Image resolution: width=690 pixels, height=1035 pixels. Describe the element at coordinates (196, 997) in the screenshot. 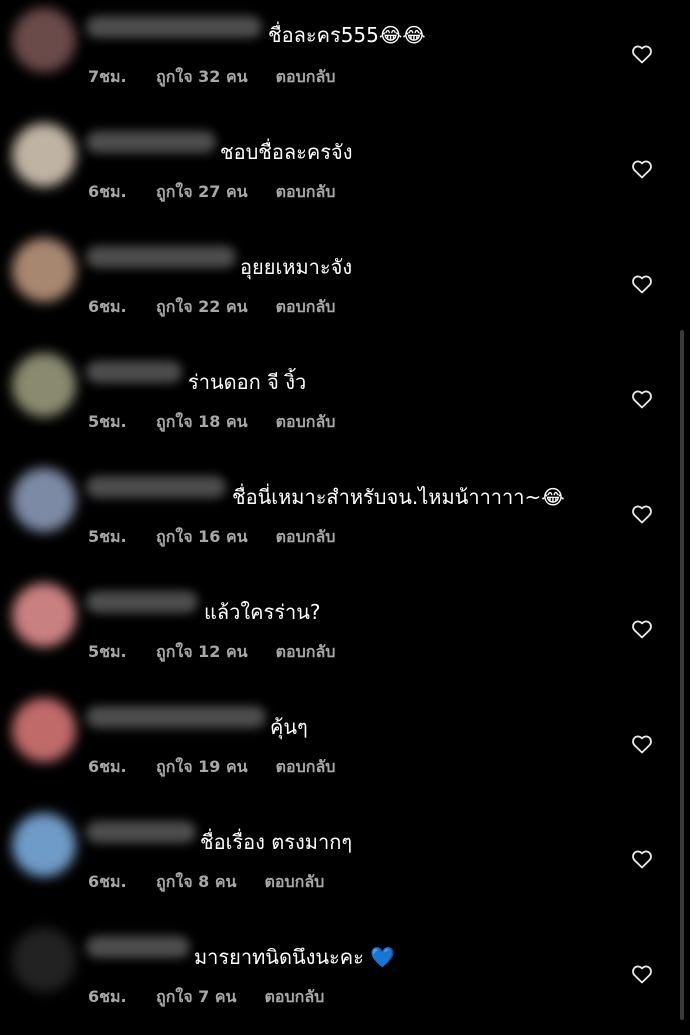

I see `comment-likes: ถูกใจ 7 คน` at that location.